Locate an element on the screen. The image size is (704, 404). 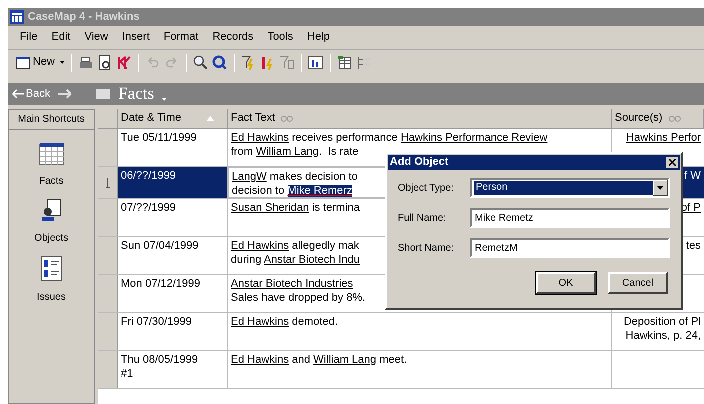
field-label: Object Type: is located at coordinates (426, 189).